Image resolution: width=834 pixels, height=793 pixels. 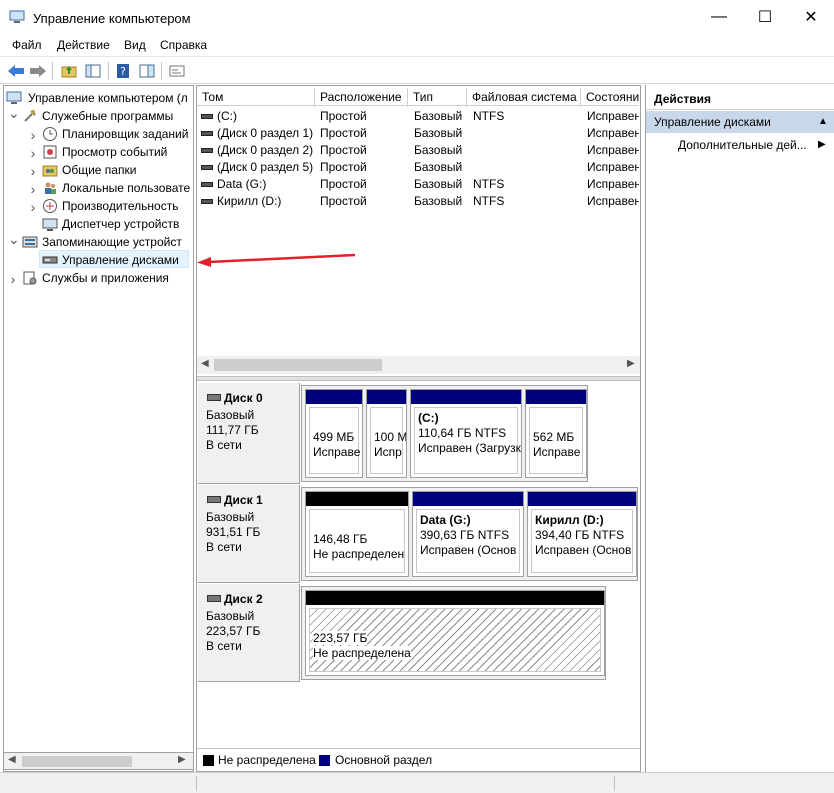 What do you see at coordinates (100, 152) in the screenshot?
I see `tree-item: › Просмотр событий` at bounding box center [100, 152].